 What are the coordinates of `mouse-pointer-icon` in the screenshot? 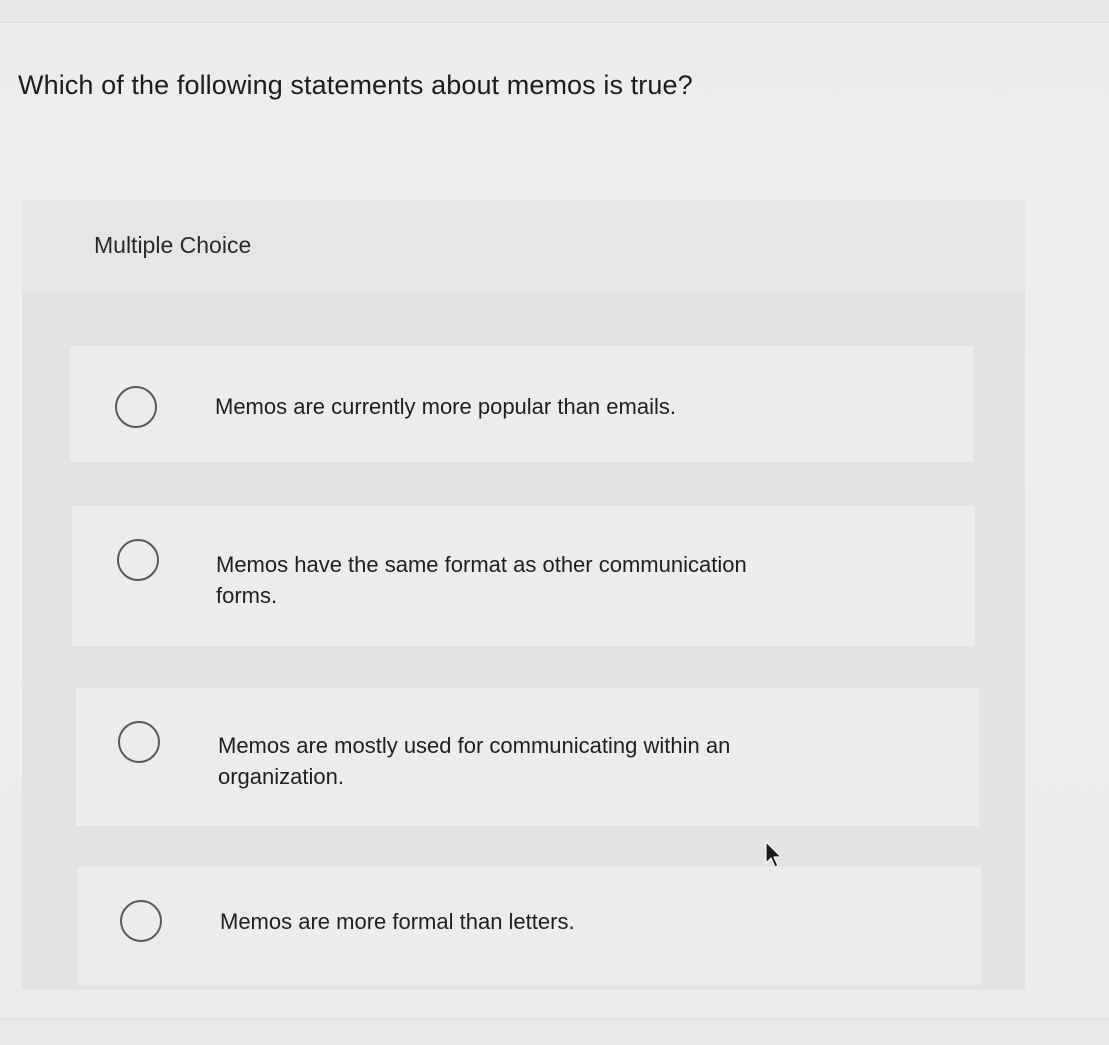 It's located at (773, 854).